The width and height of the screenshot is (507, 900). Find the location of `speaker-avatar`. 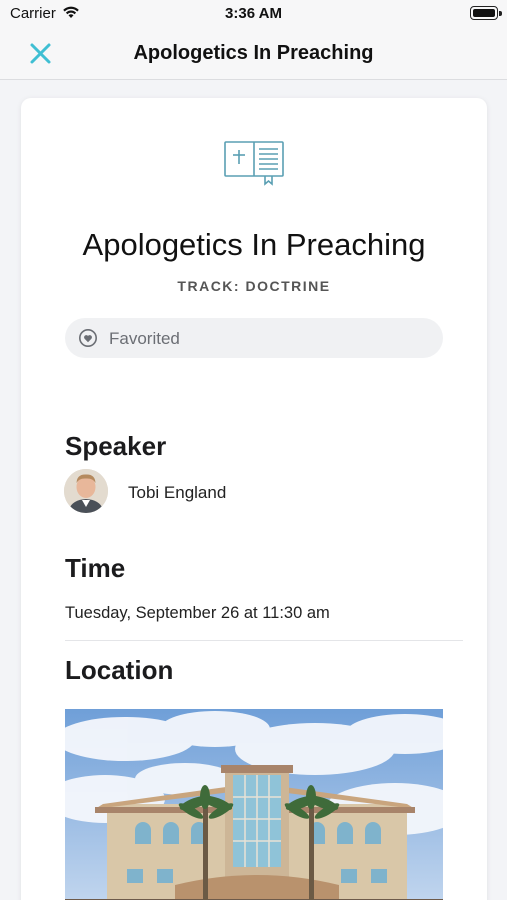

speaker-avatar is located at coordinates (86, 491).